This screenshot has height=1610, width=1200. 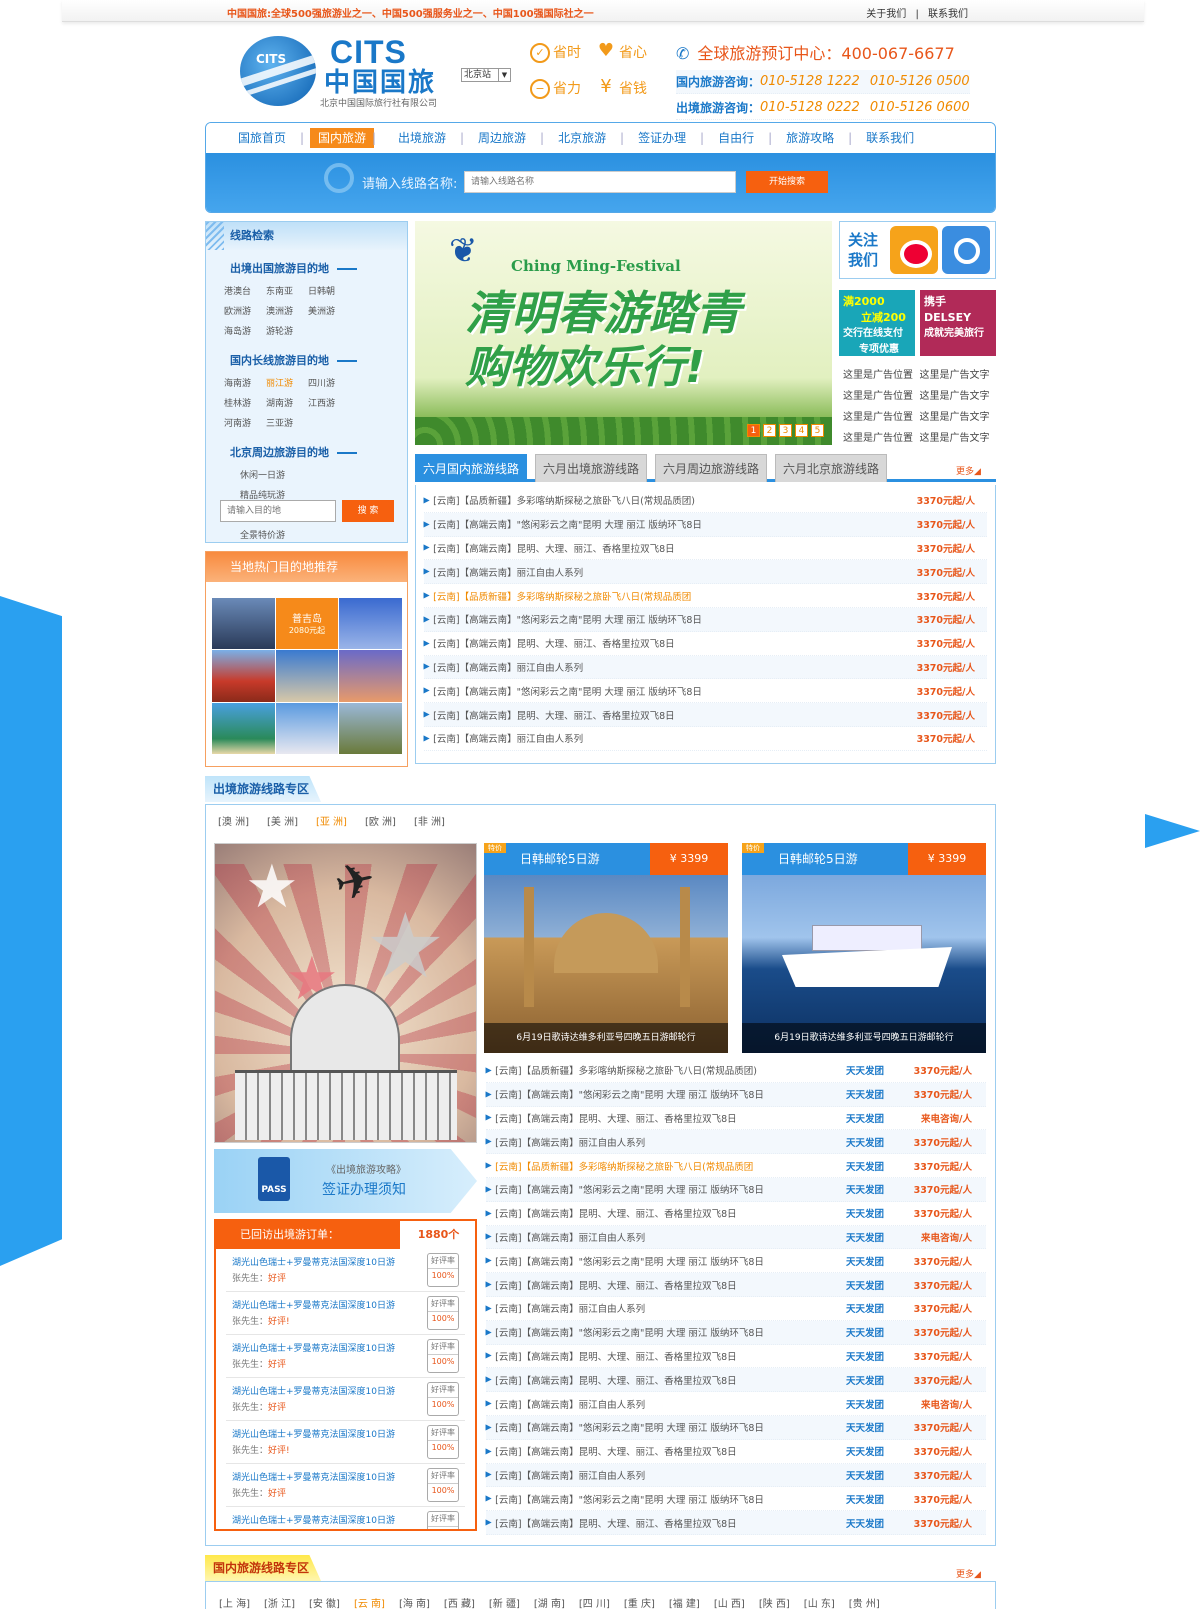 I want to click on destination-link: 海南游, so click(x=245, y=384).